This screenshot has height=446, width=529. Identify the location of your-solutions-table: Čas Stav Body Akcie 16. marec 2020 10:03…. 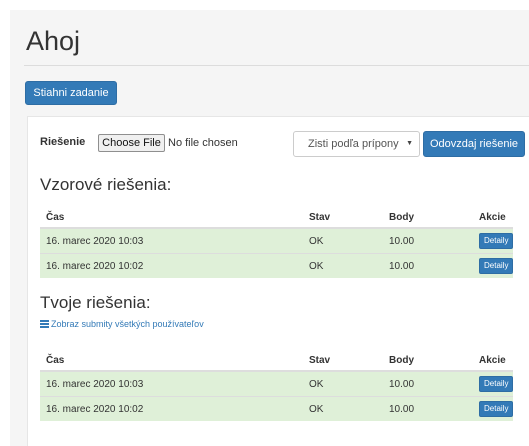
(277, 385).